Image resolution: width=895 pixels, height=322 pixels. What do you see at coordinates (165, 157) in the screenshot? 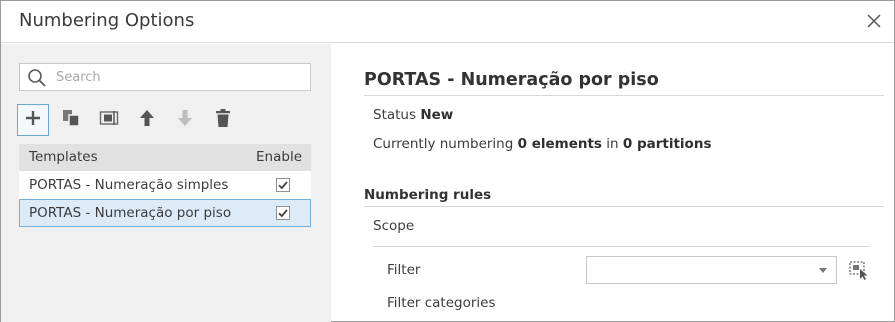
I see `templates-table-header: Templates Enable` at bounding box center [165, 157].